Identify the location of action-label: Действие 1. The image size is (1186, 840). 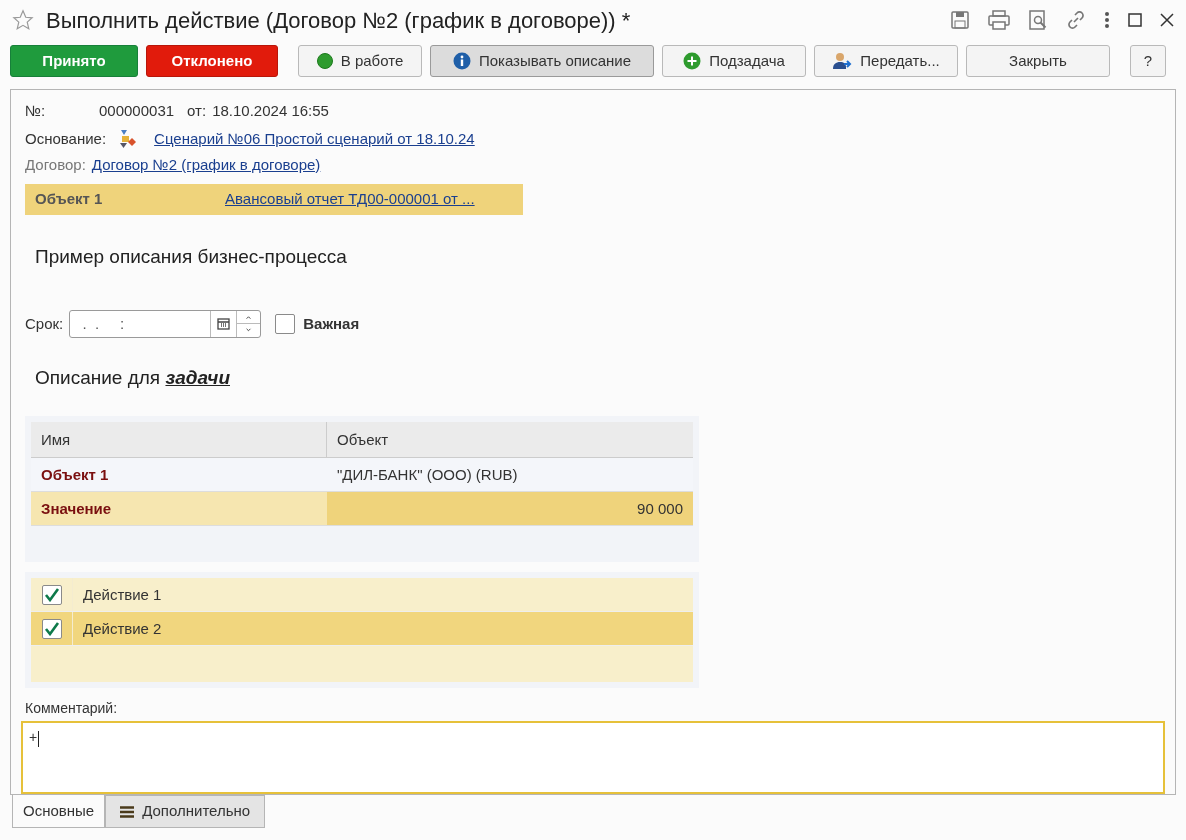
(122, 594).